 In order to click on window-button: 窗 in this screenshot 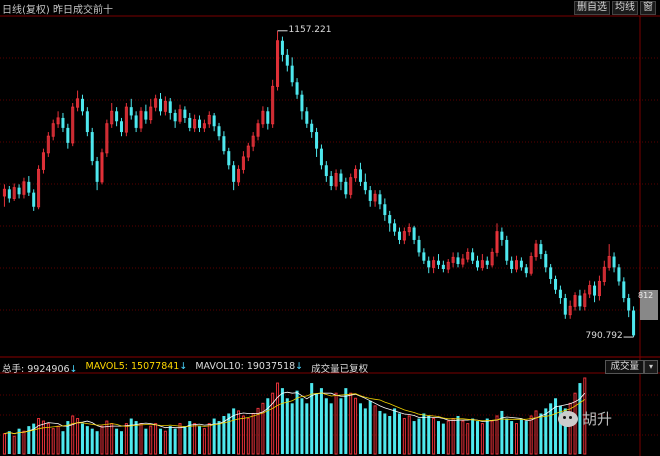, I will do `click(648, 8)`.